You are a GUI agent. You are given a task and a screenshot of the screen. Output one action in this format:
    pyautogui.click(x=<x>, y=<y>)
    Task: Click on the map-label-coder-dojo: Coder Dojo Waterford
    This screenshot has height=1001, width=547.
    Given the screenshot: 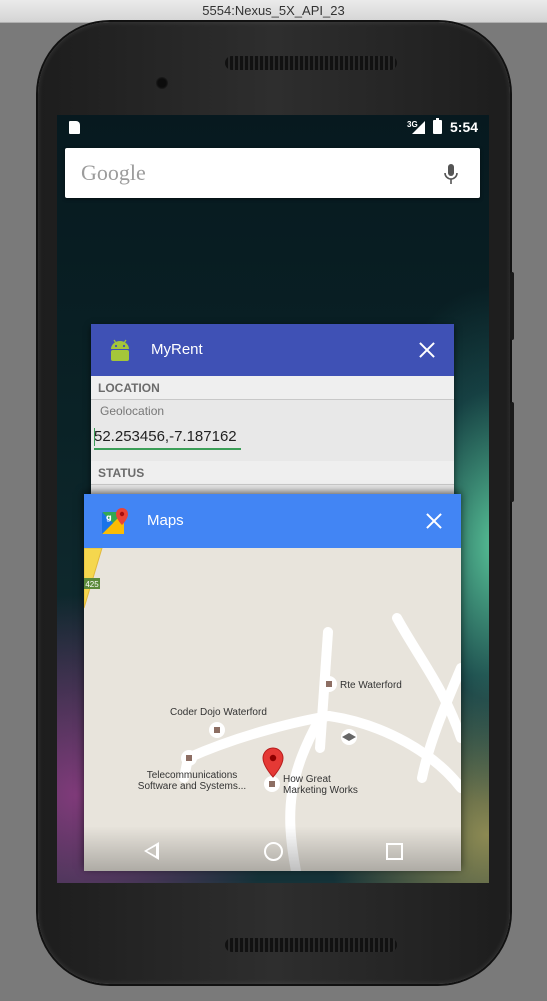 What is the action you would take?
    pyautogui.click(x=218, y=712)
    